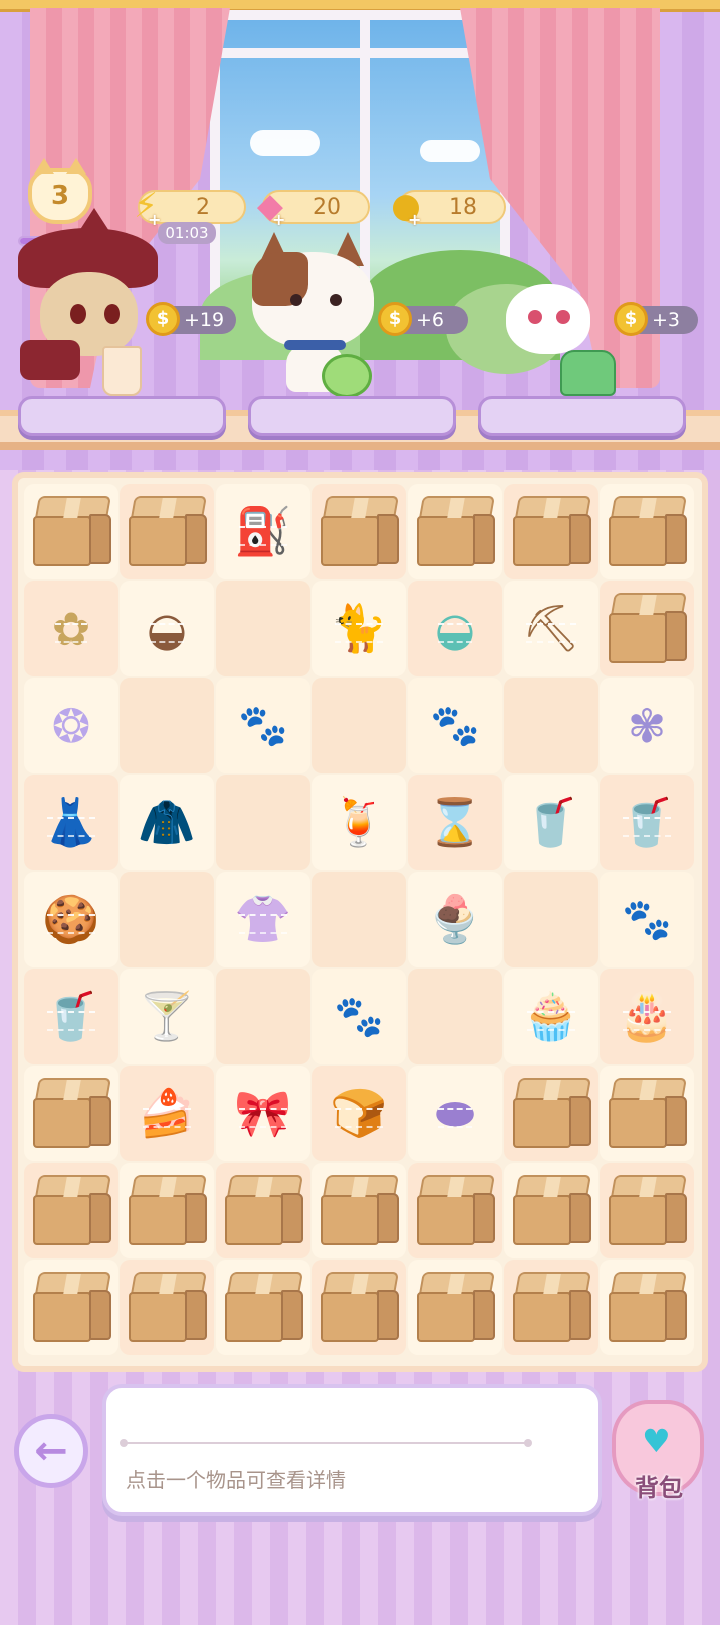  Describe the element at coordinates (163, 319) in the screenshot. I see `coin-icon: $` at that location.